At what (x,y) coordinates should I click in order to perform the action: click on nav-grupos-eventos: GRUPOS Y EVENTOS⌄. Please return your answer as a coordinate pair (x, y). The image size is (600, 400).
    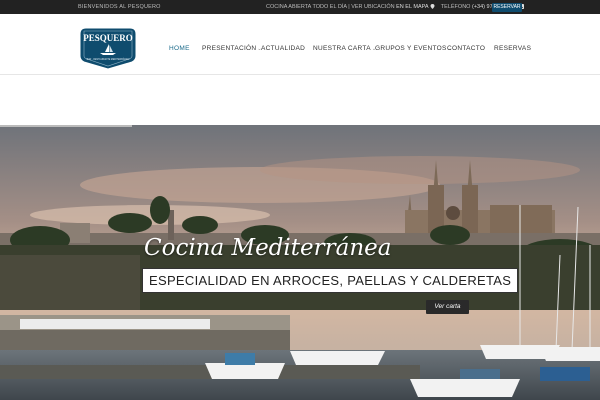
    Looking at the image, I should click on (413, 48).